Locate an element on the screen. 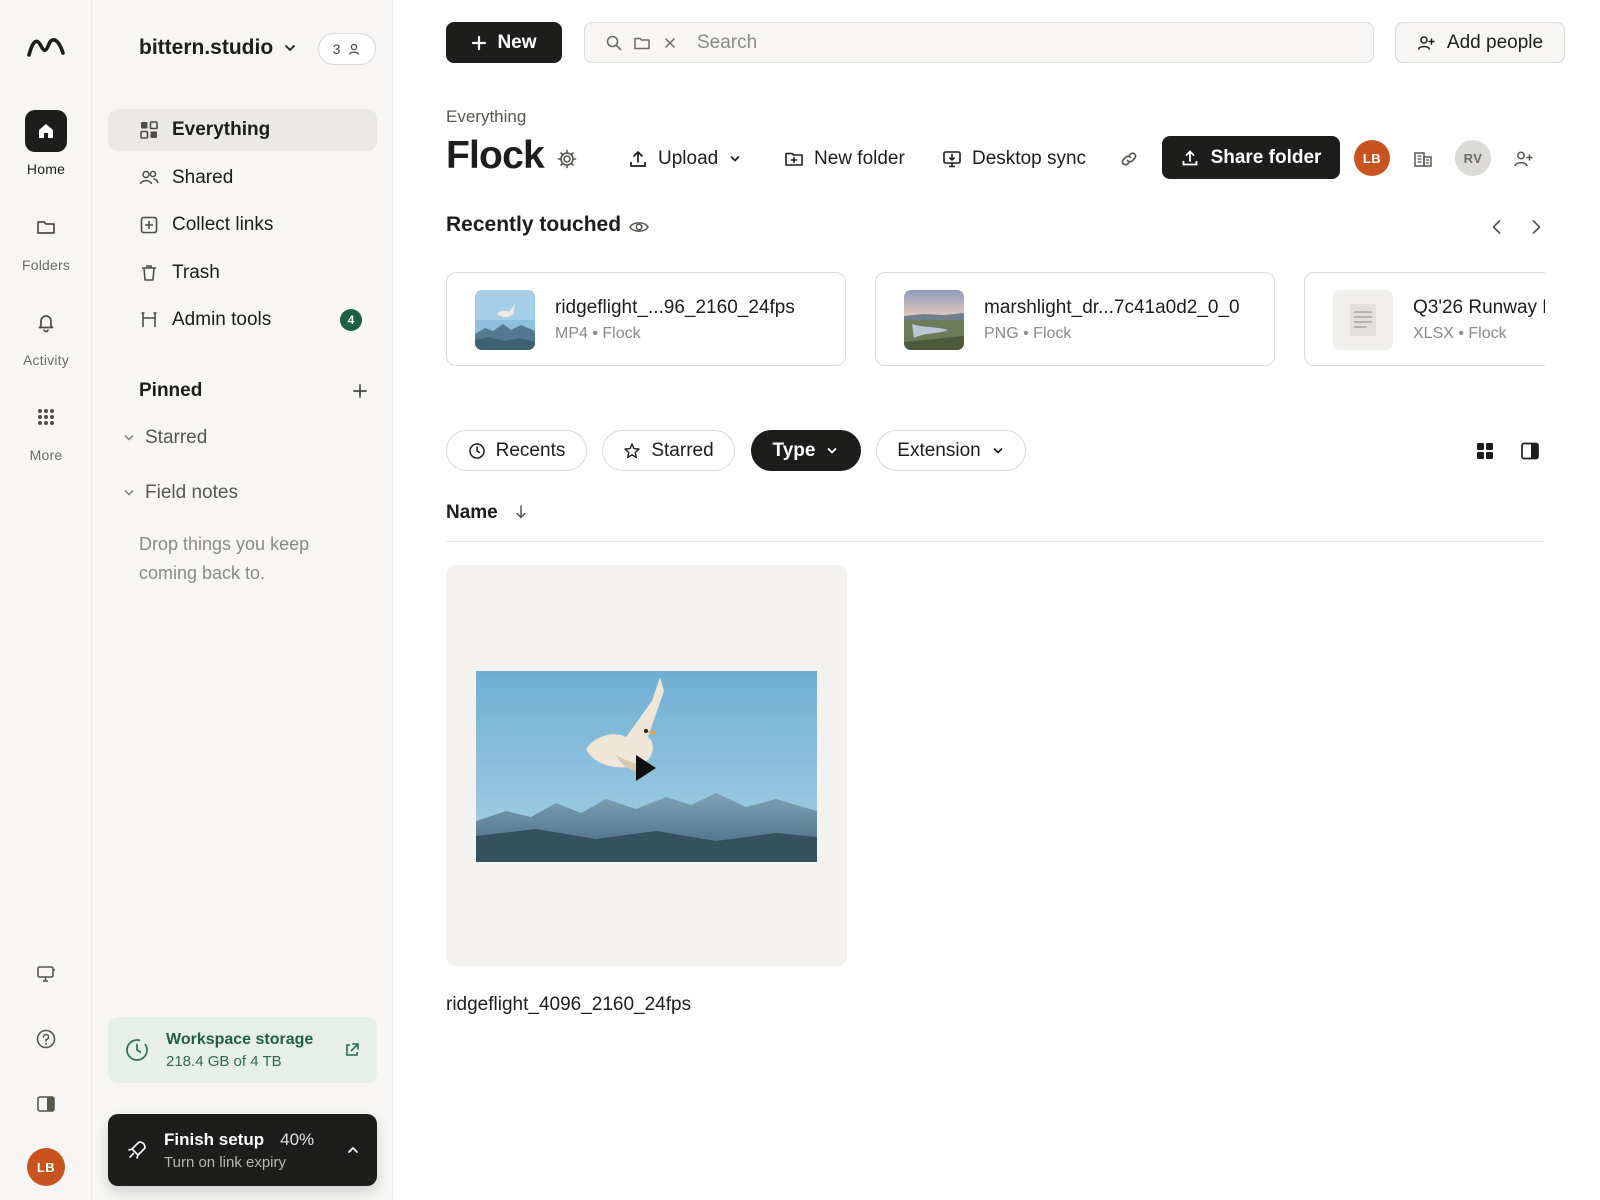 The width and height of the screenshot is (1600, 1200). add-people-button: Add people is located at coordinates (1480, 42).